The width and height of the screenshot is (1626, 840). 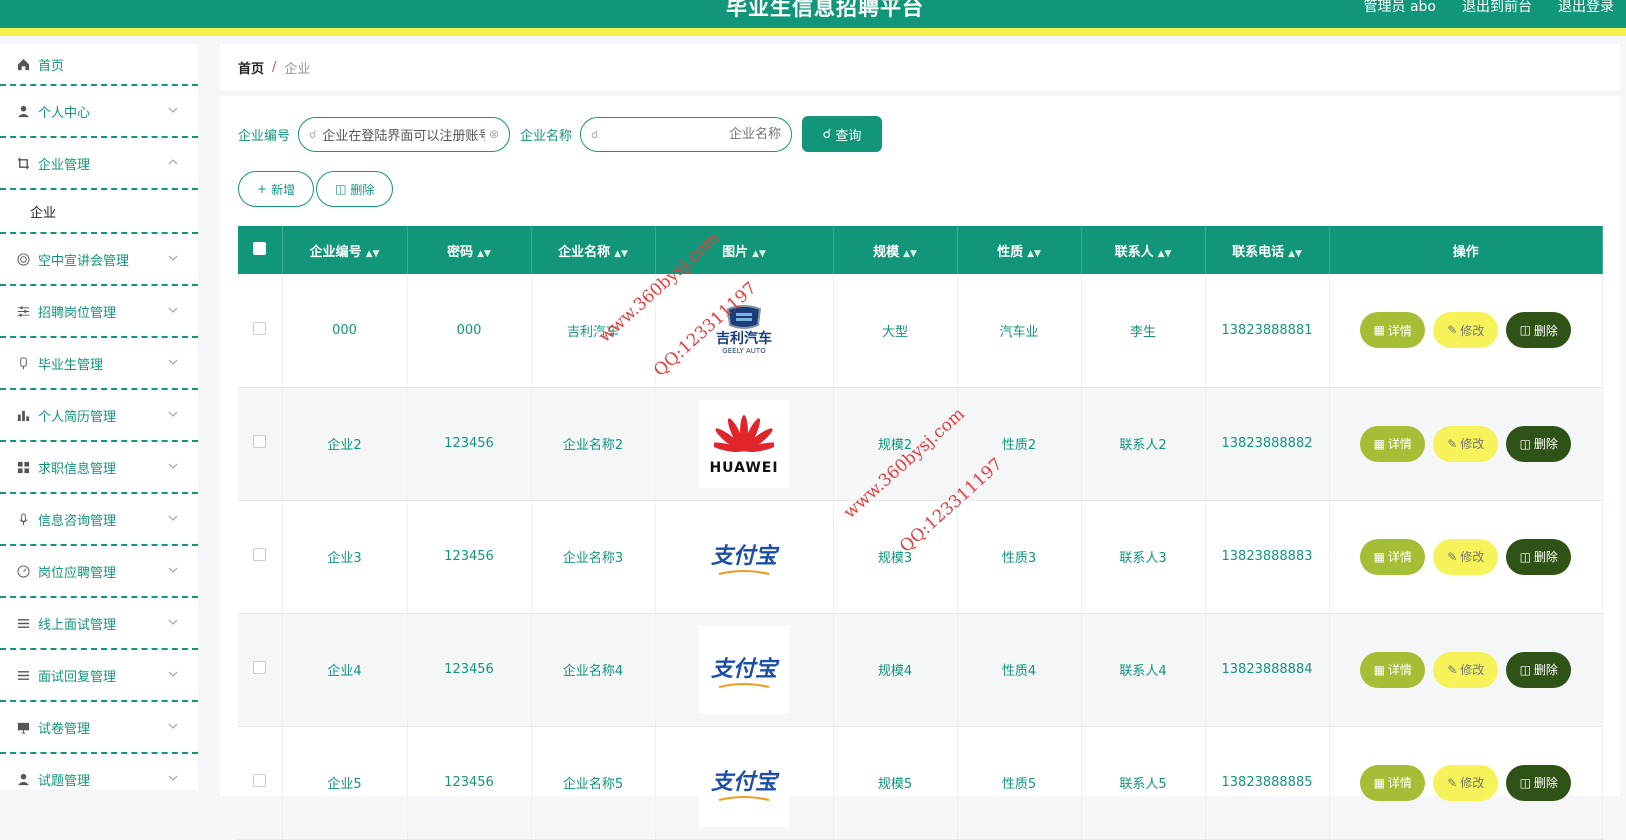 I want to click on header-password: 密码 ▲▼, so click(x=469, y=250).